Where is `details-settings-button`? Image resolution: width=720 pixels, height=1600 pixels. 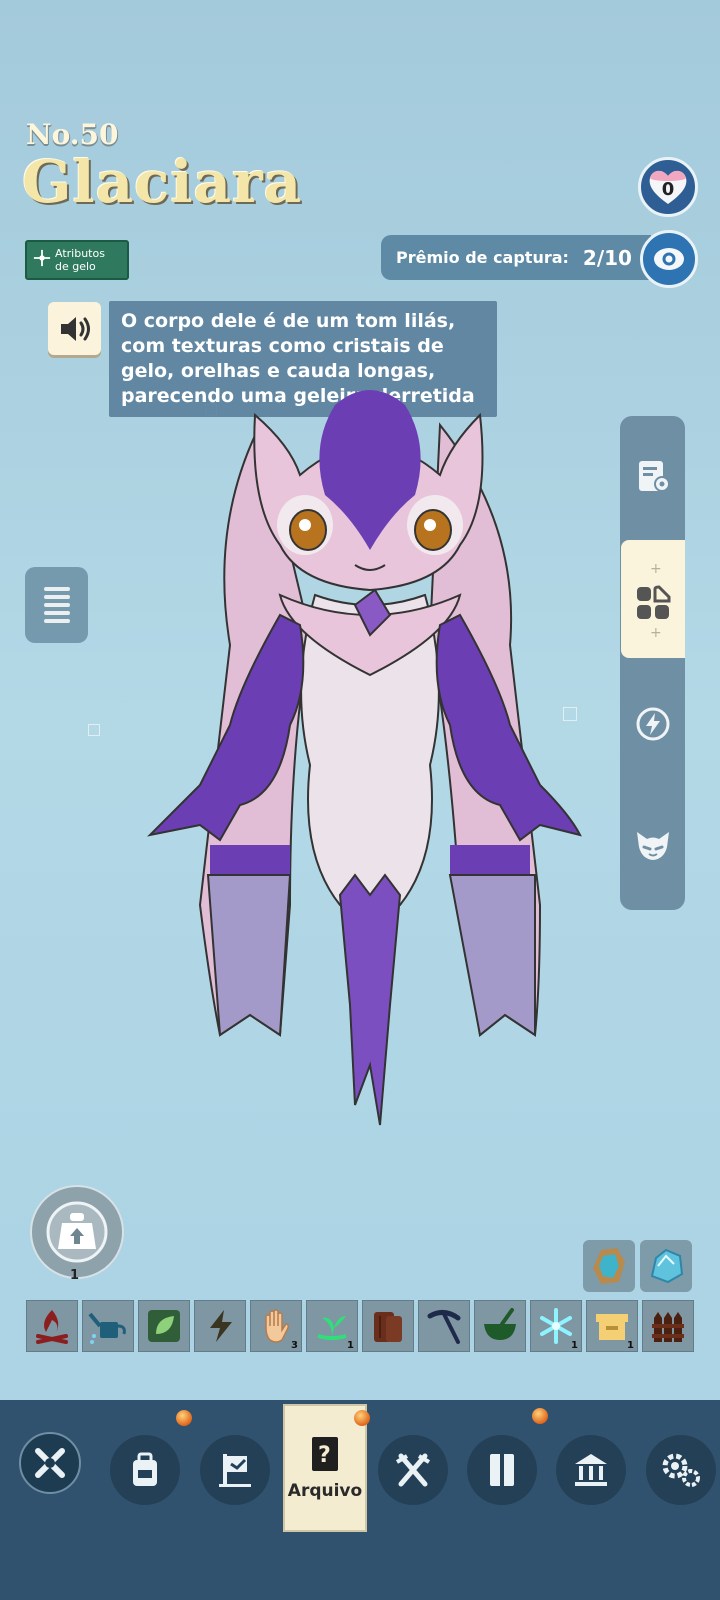
details-settings-button is located at coordinates (652, 476).